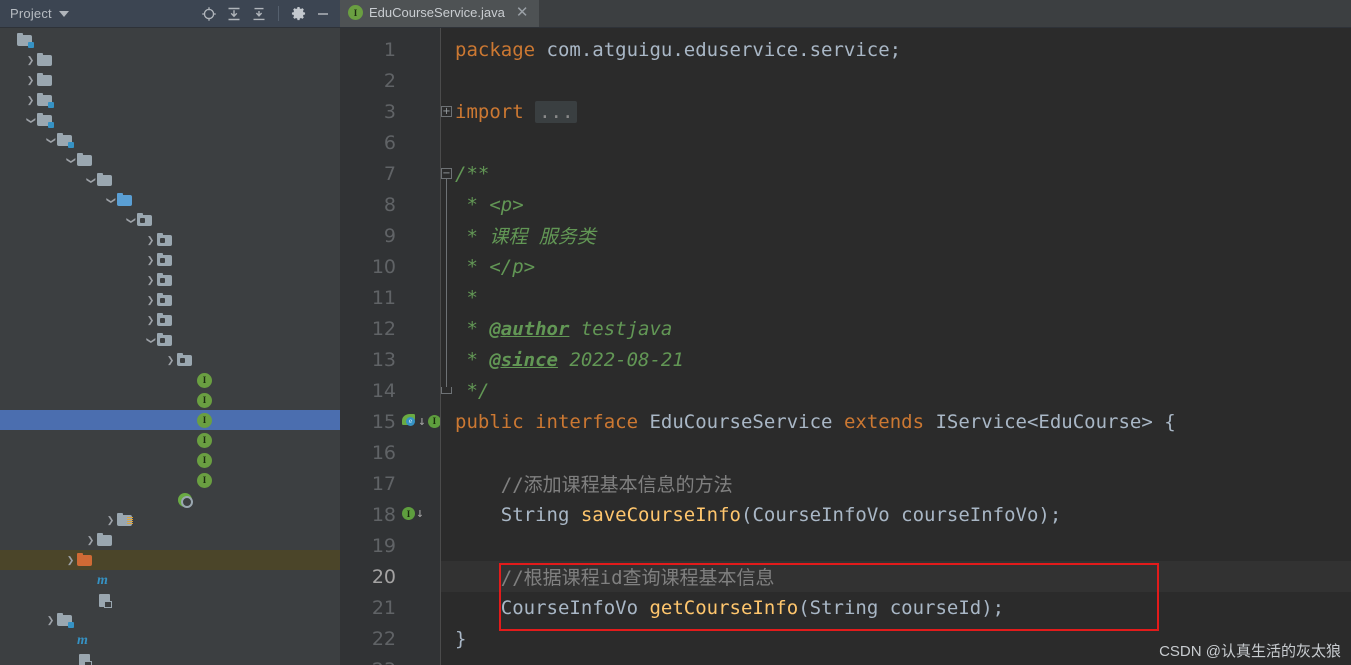 The height and width of the screenshot is (665, 1351). Describe the element at coordinates (896, 297) in the screenshot. I see `code-line: *` at that location.